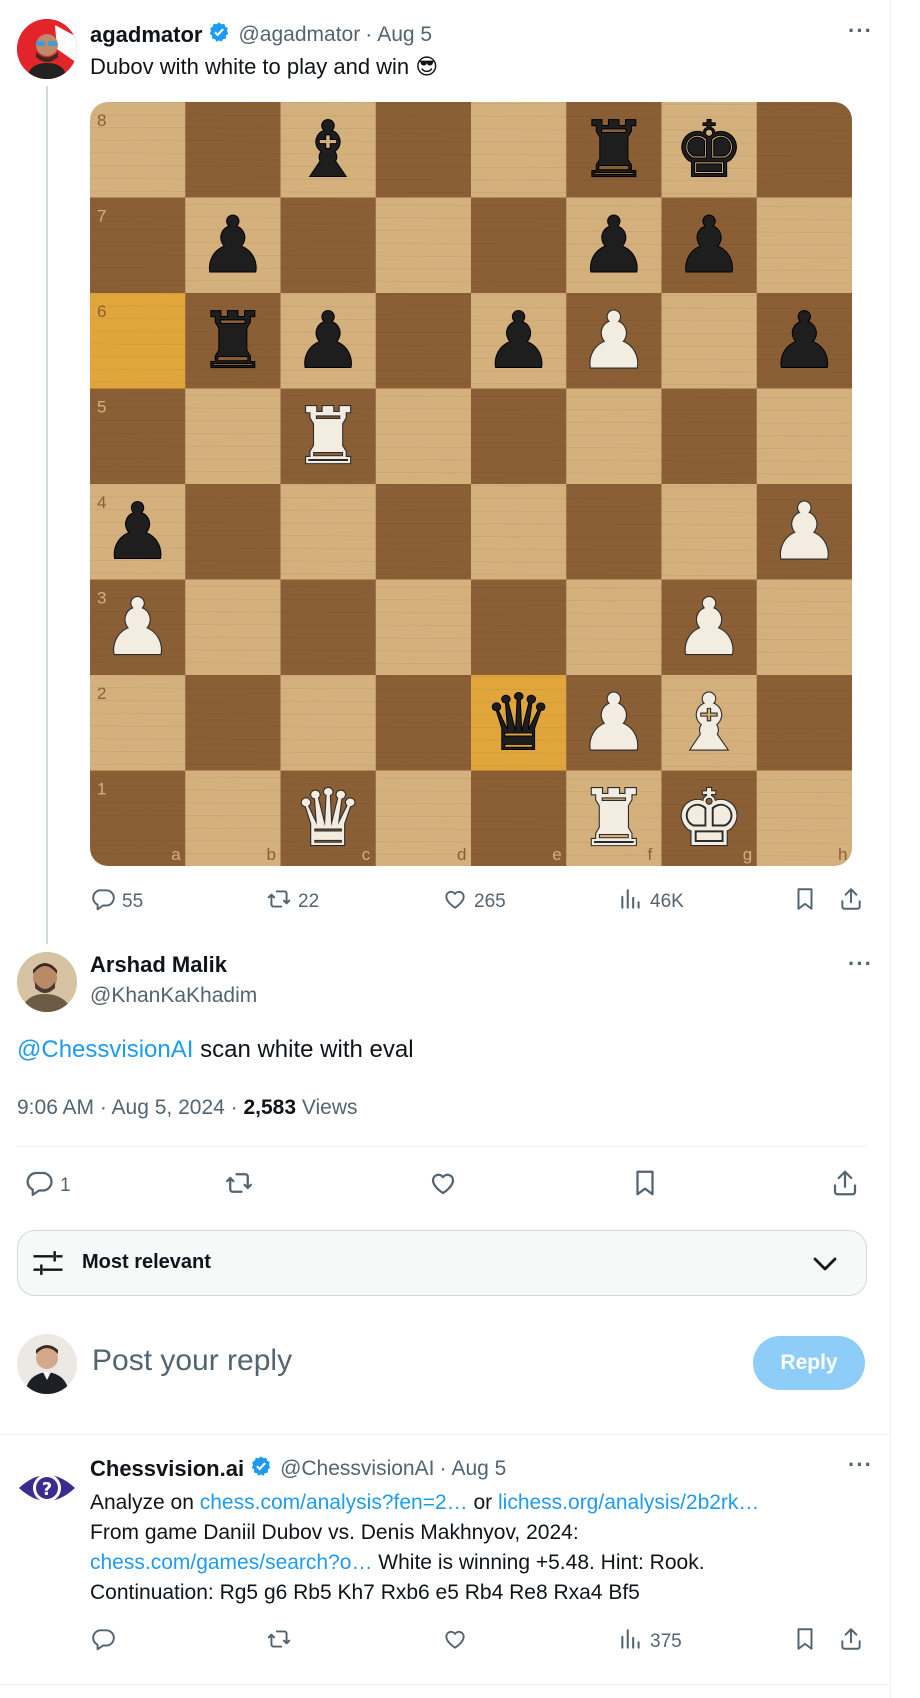 Image resolution: width=920 pixels, height=1698 pixels. I want to click on column-border, so click(890, 849).